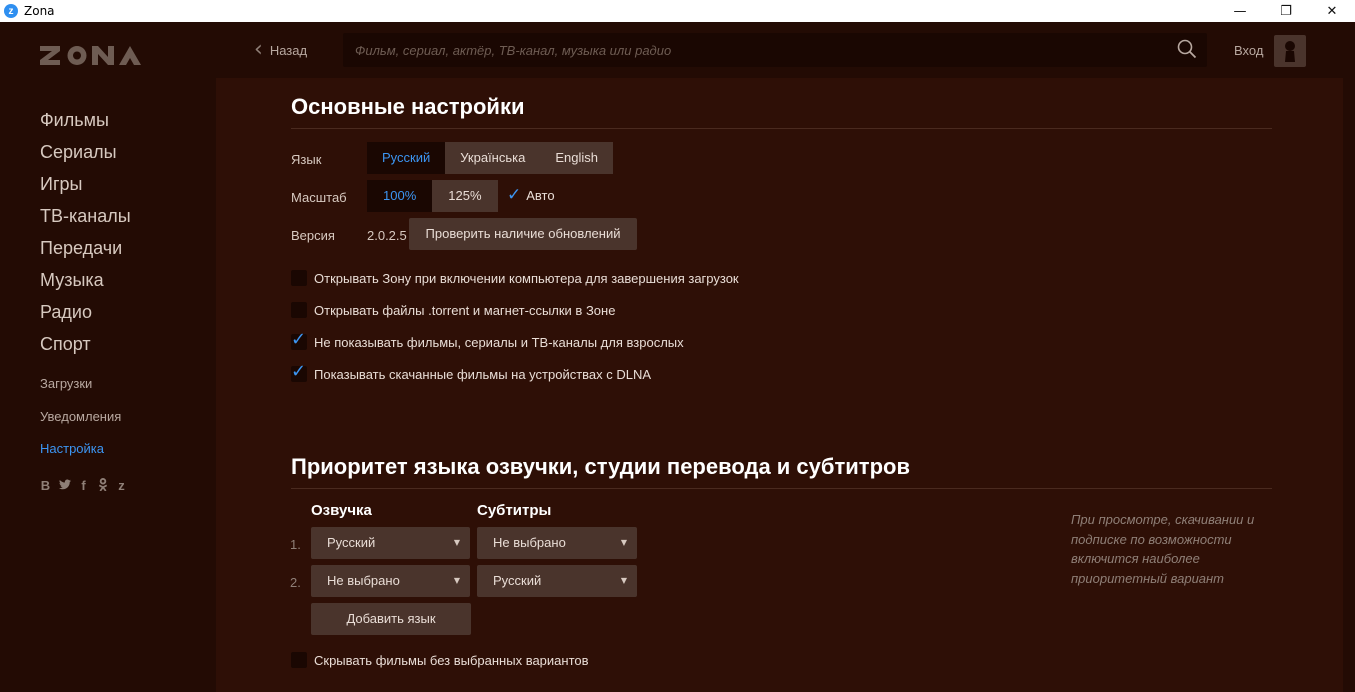 Image resolution: width=1355 pixels, height=692 pixels. What do you see at coordinates (85, 344) in the screenshot?
I see `nav-item-sport: Спорт` at bounding box center [85, 344].